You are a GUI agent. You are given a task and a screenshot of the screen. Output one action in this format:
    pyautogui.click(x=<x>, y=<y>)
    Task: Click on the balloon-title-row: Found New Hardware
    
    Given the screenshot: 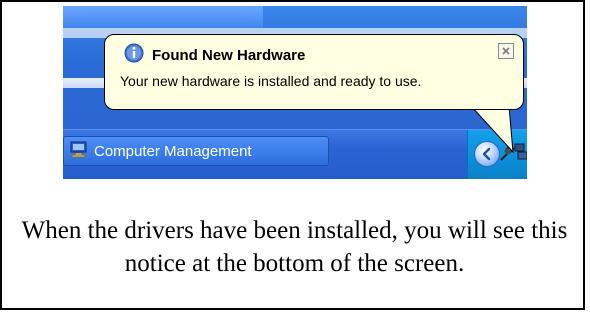 What is the action you would take?
    pyautogui.click(x=214, y=55)
    